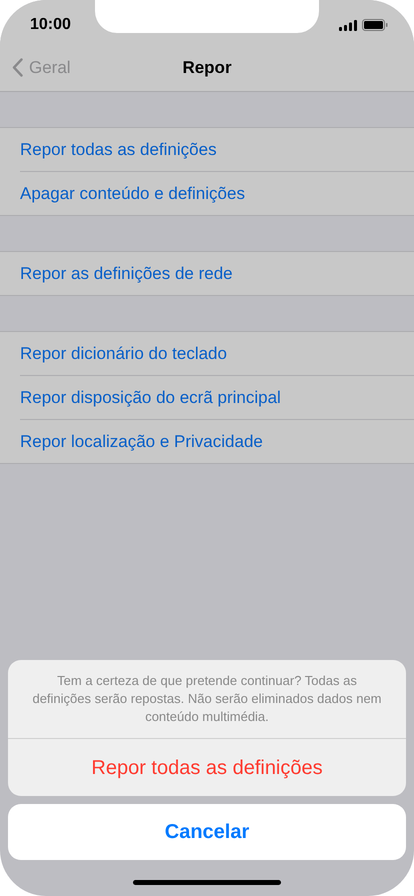  I want to click on back-button: Geral, so click(41, 67).